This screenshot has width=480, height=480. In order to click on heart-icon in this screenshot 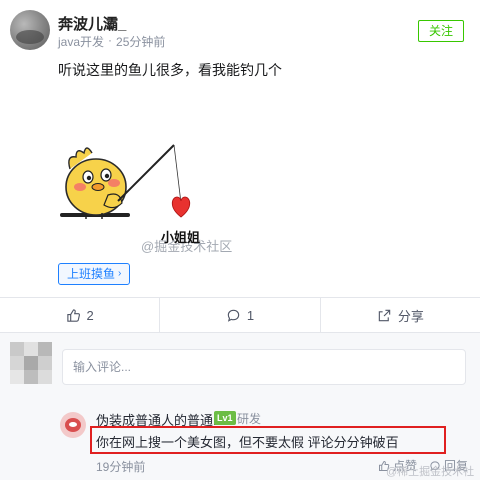, I will do `click(181, 207)`.